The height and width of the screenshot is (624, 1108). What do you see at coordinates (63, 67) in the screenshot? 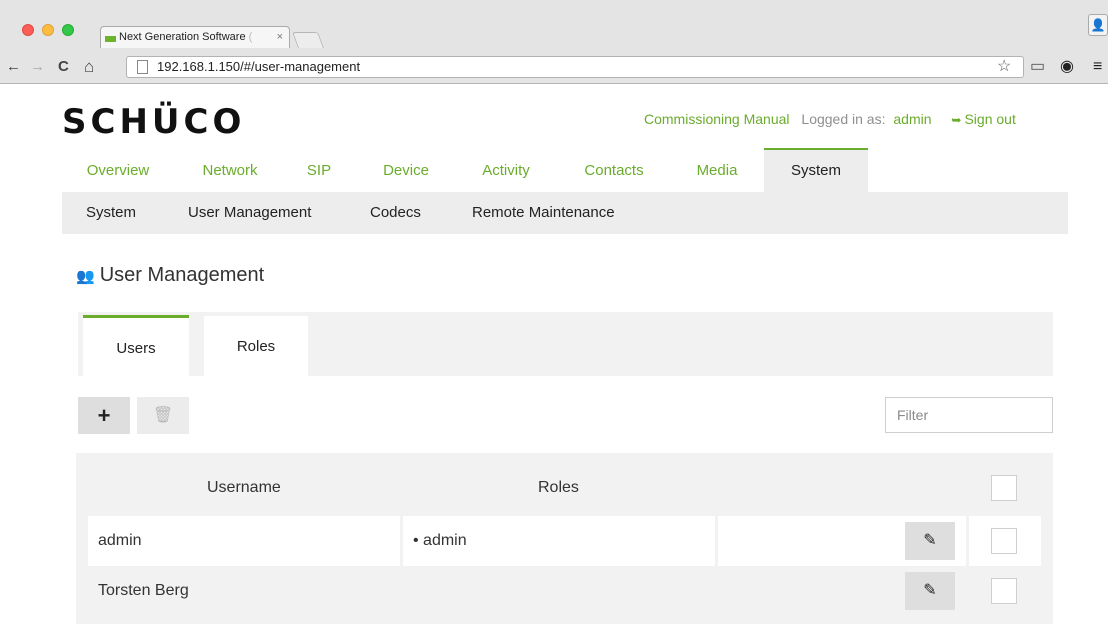
I see `reload-icon: C` at bounding box center [63, 67].